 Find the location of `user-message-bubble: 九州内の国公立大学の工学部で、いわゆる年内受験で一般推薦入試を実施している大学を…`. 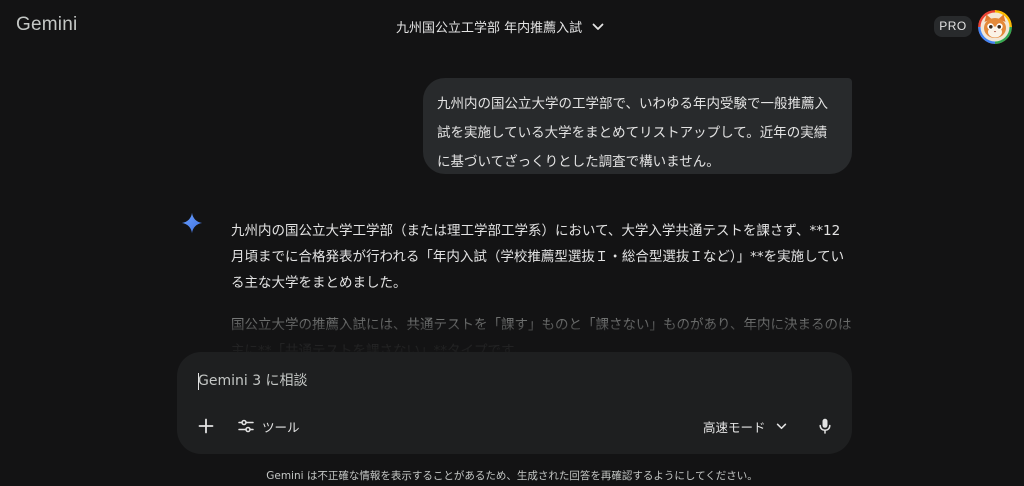

user-message-bubble: 九州内の国公立大学の工学部で、いわゆる年内受験で一般推薦入試を実施している大学を… is located at coordinates (637, 126).